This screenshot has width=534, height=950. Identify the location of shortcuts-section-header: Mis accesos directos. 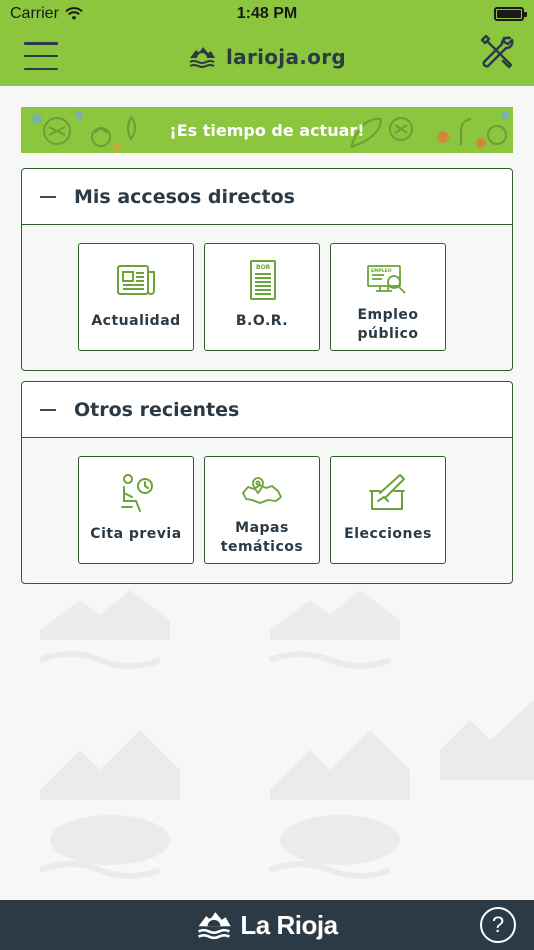
(267, 197).